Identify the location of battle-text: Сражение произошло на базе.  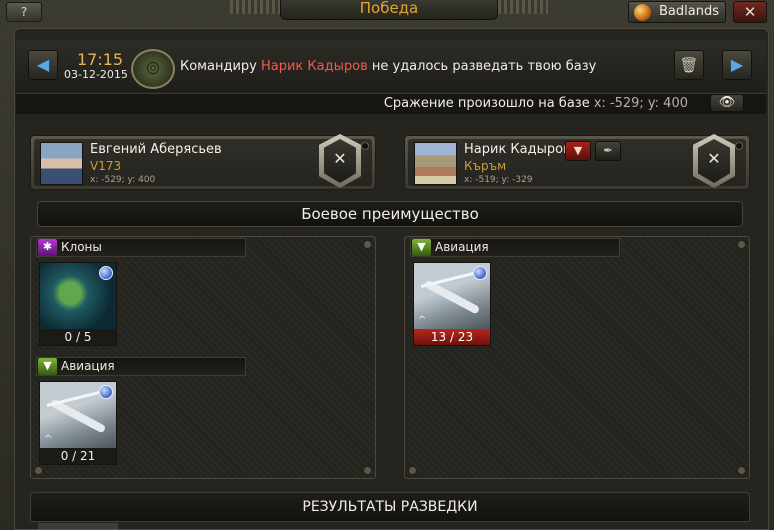
(486, 103).